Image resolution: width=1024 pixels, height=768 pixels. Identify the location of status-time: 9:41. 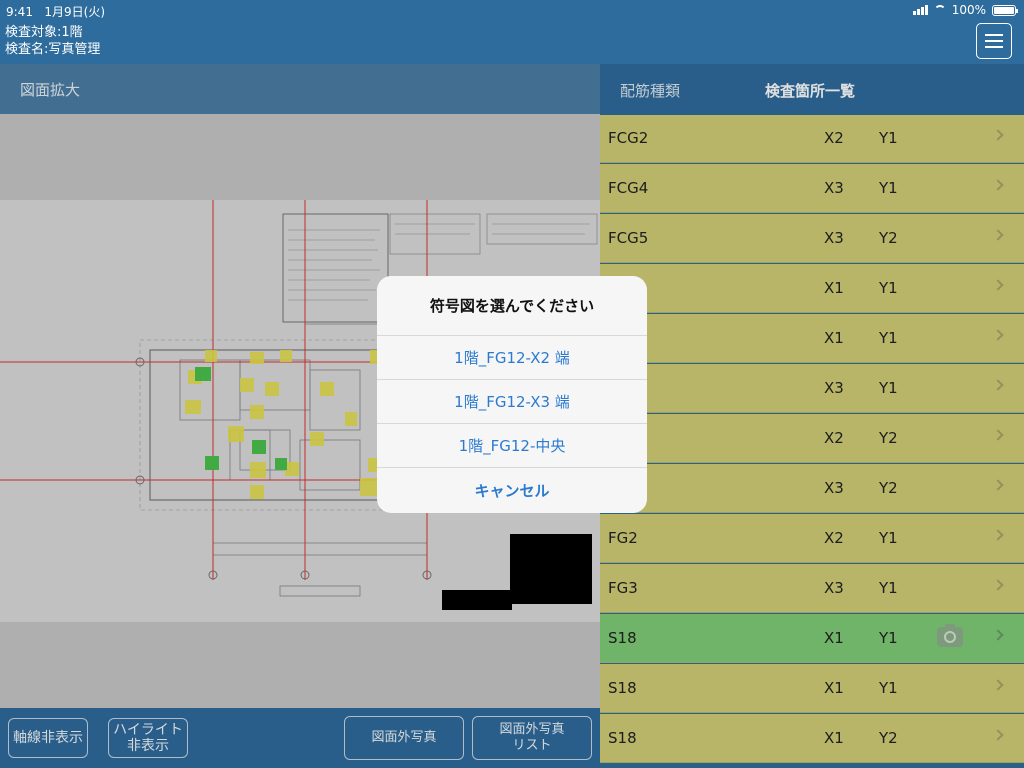
(19, 12).